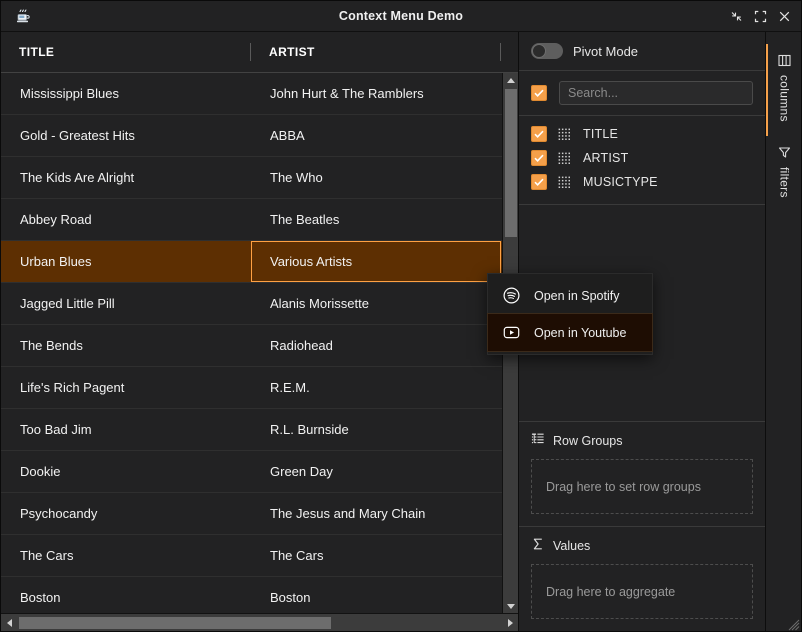  I want to click on table-row: The Cars The Cars, so click(252, 556).